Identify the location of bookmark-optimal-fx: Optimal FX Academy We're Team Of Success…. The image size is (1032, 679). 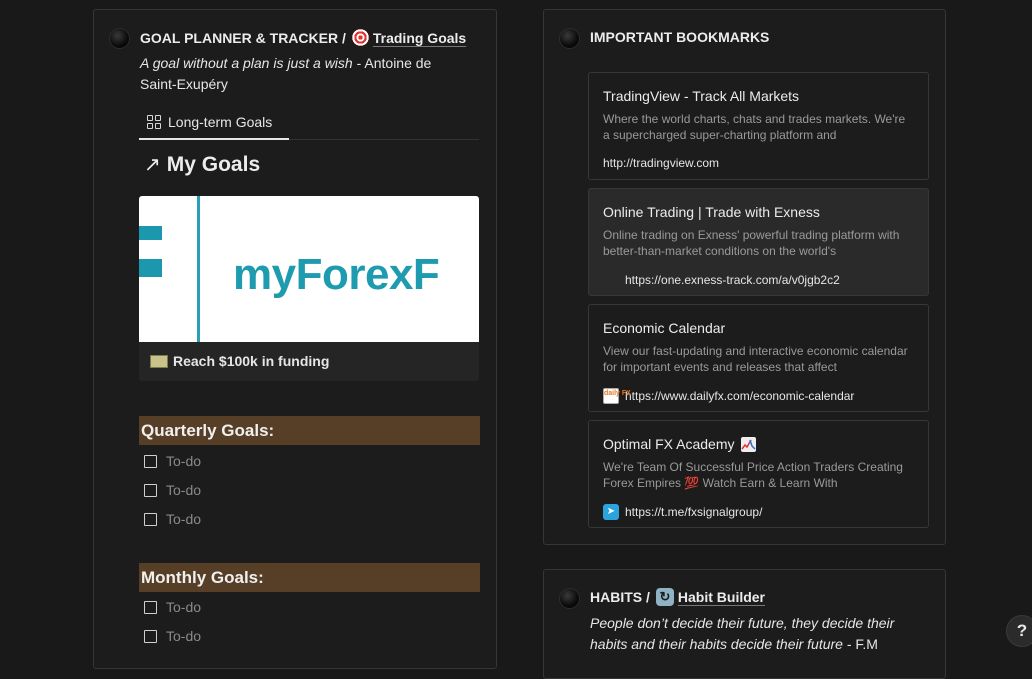
(758, 474).